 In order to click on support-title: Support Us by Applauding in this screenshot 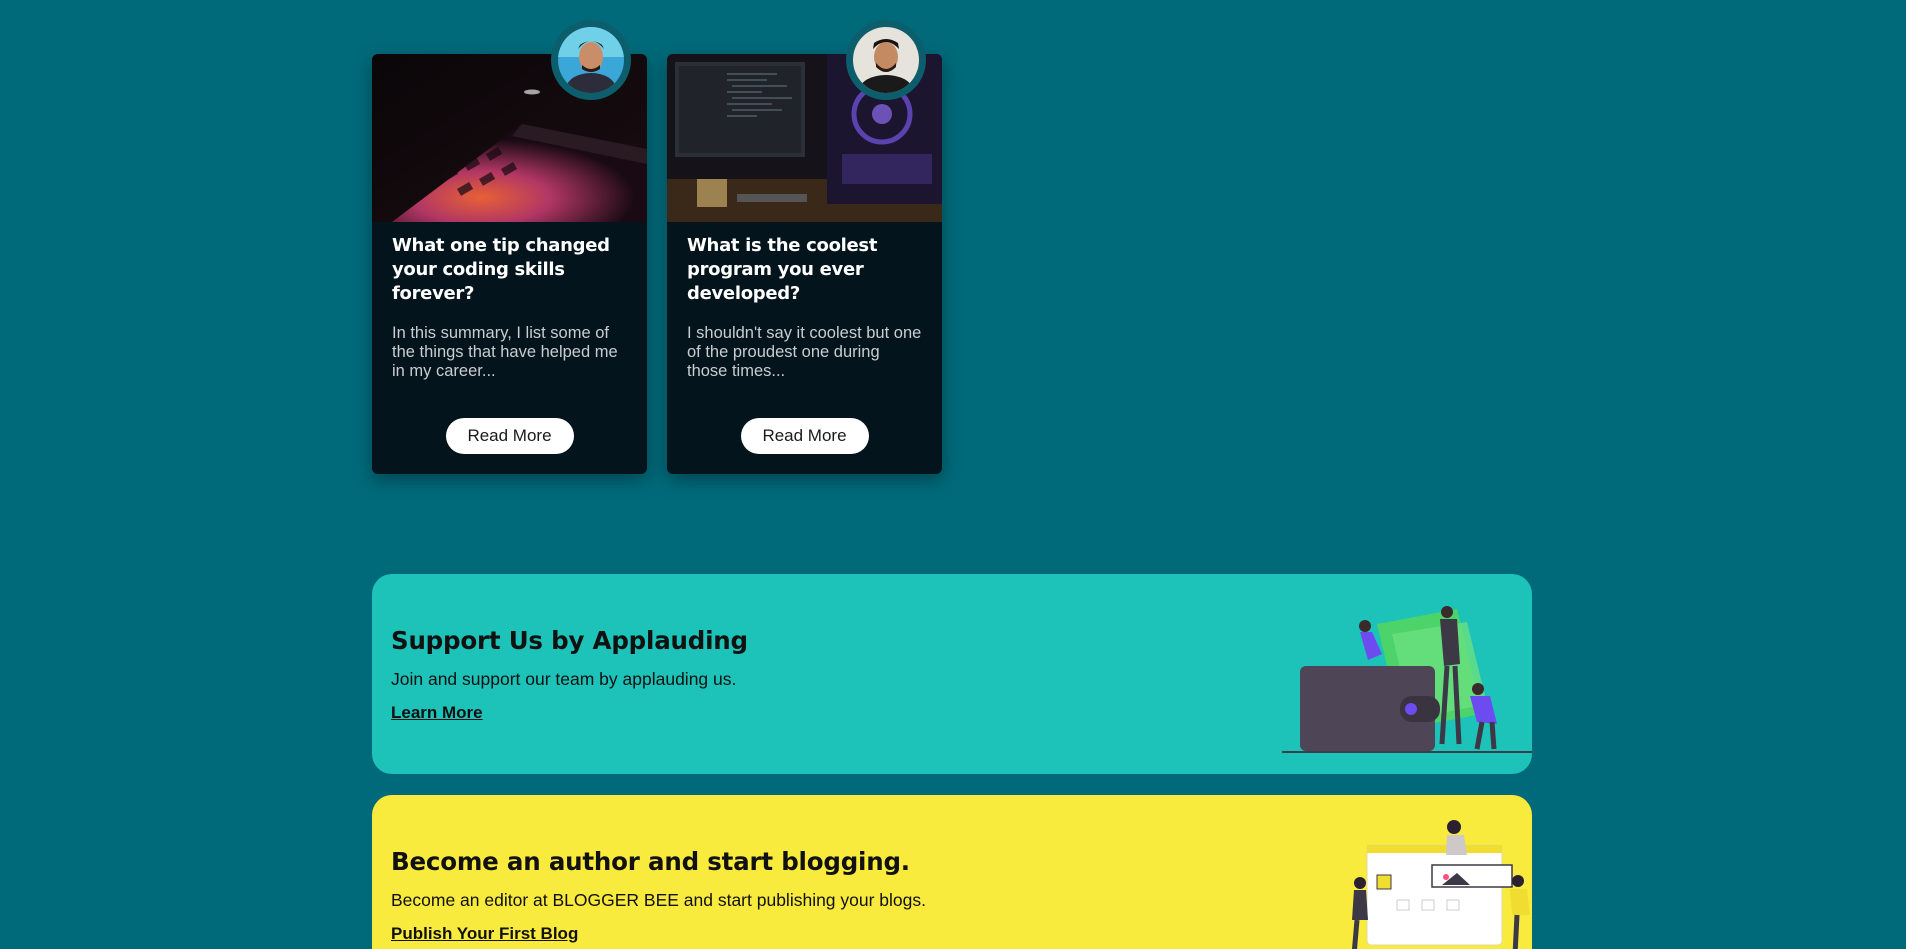, I will do `click(569, 640)`.